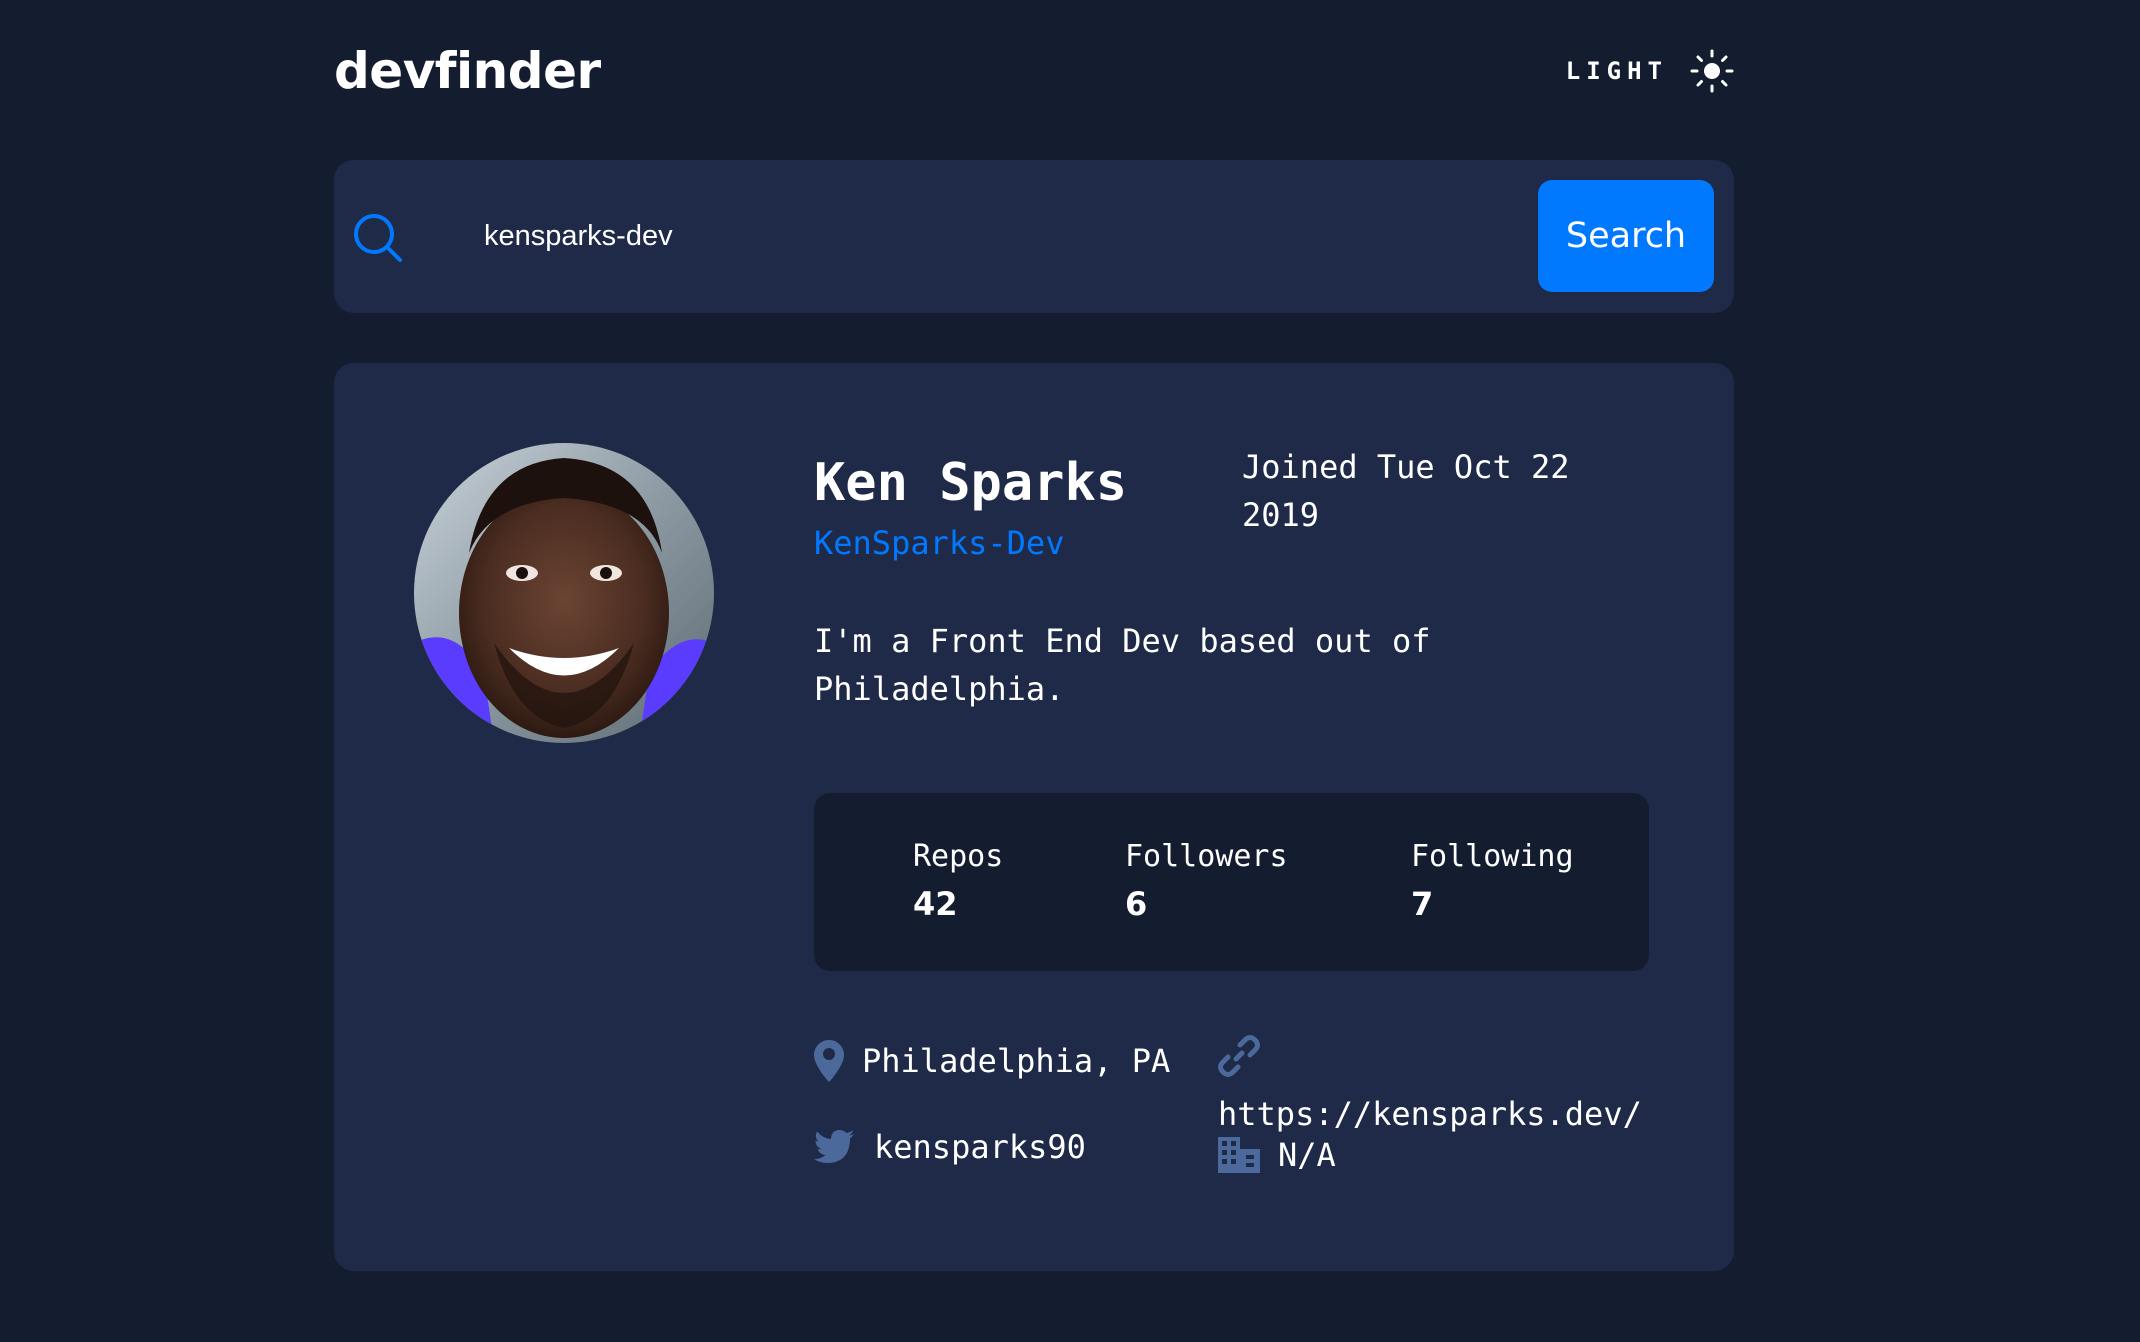 This screenshot has height=1342, width=2140. What do you see at coordinates (1712, 71) in the screenshot?
I see `sun-icon` at bounding box center [1712, 71].